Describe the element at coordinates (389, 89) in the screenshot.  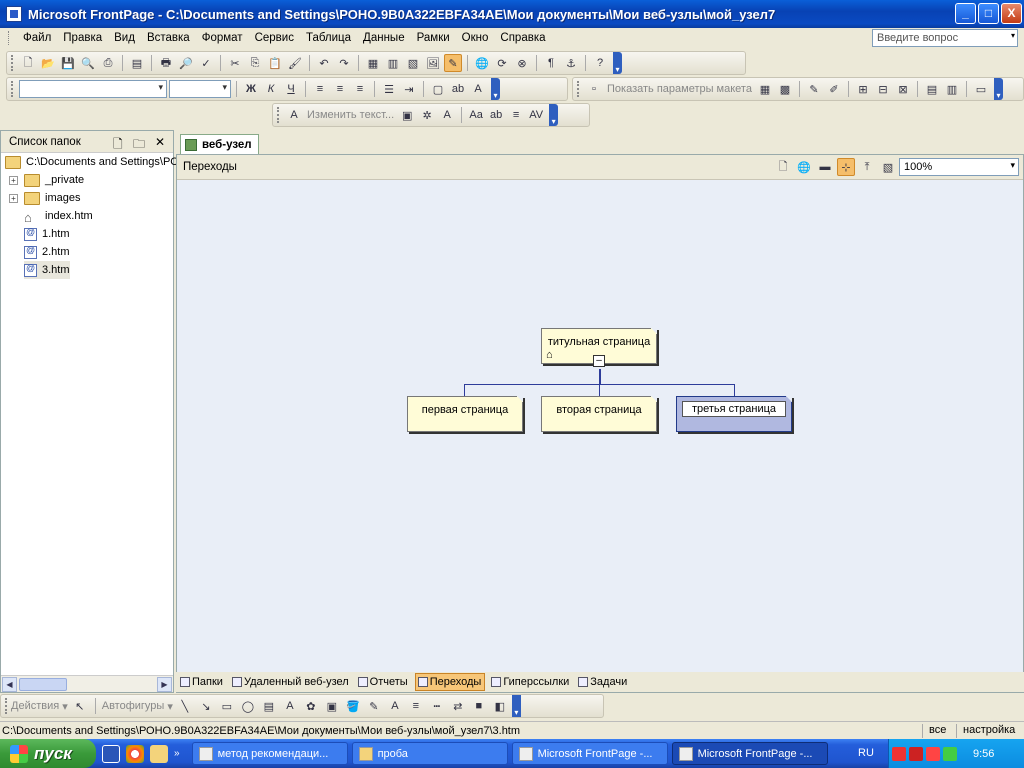
I see `numbering-icon: ☰` at that location.